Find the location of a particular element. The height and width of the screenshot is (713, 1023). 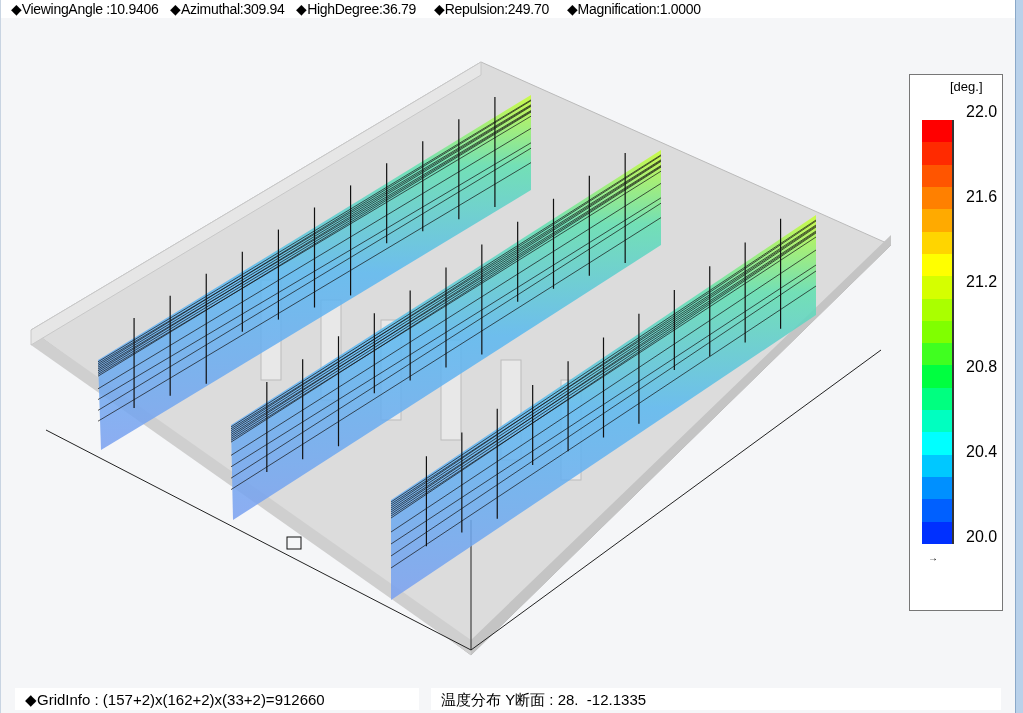

scale-tick-label: 20.8 is located at coordinates (982, 367).